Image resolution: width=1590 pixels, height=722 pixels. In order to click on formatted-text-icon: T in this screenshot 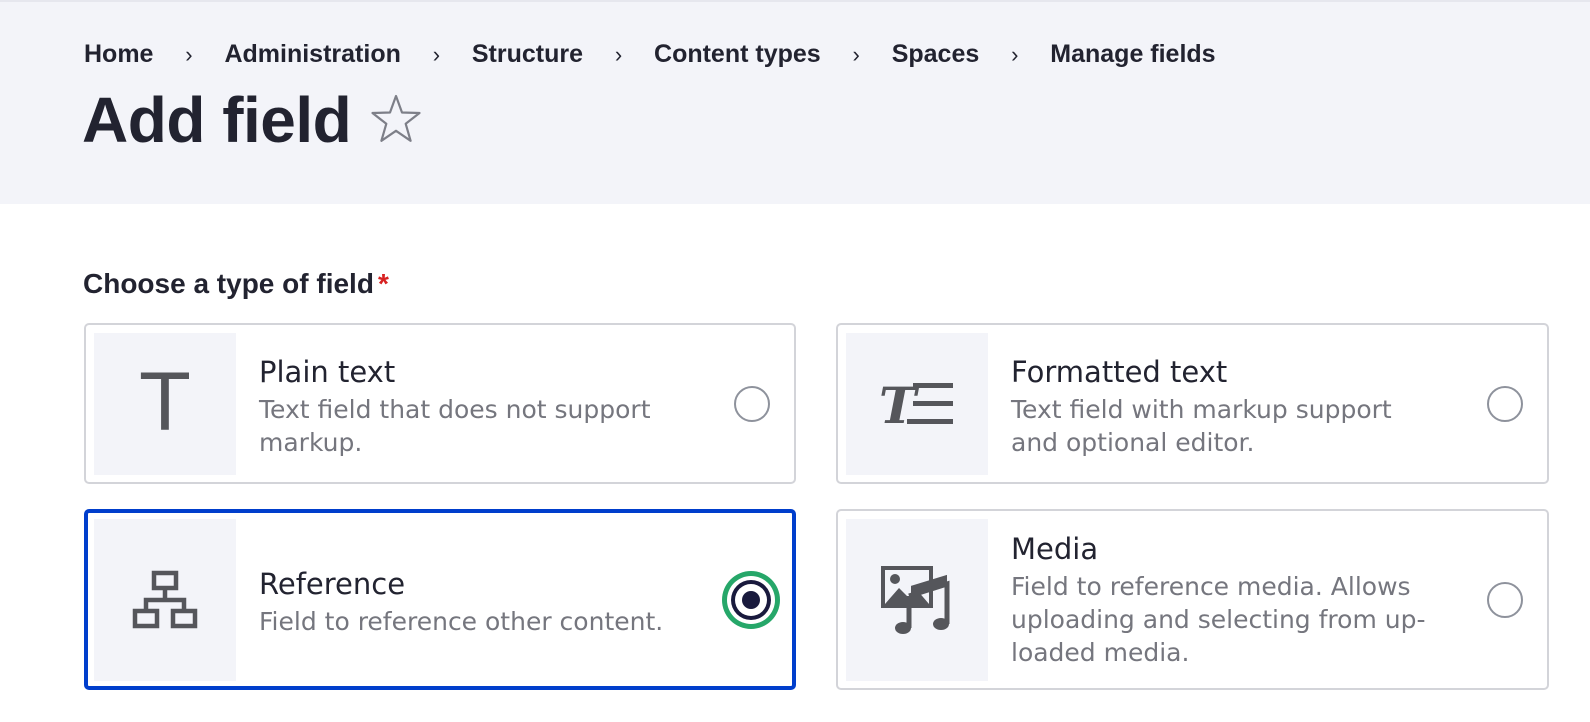, I will do `click(917, 404)`.